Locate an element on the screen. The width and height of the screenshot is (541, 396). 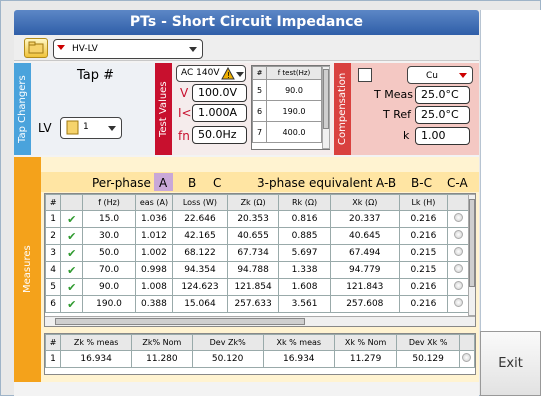
phase-b-button: B is located at coordinates (192, 183).